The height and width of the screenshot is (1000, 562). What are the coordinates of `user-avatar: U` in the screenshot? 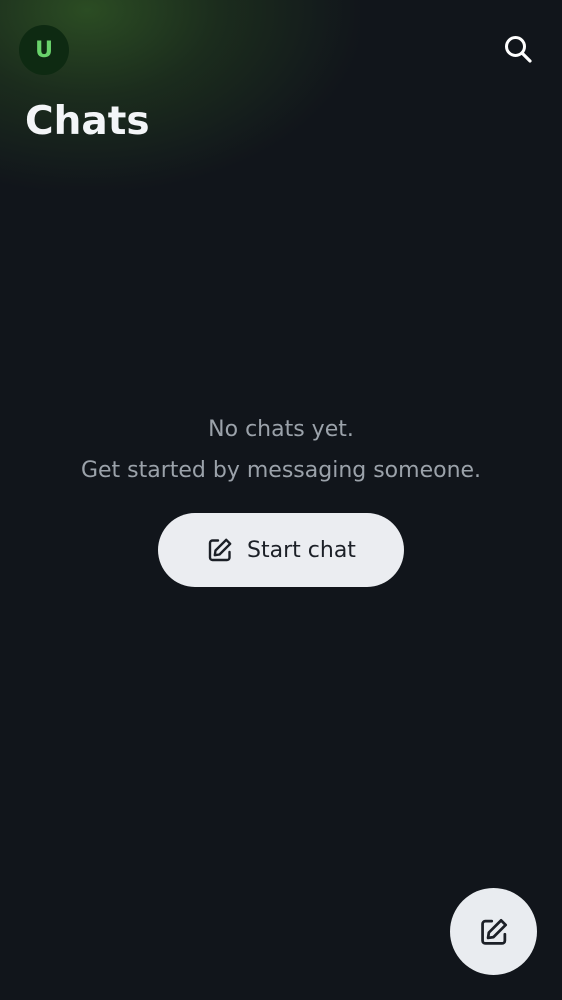 It's located at (44, 50).